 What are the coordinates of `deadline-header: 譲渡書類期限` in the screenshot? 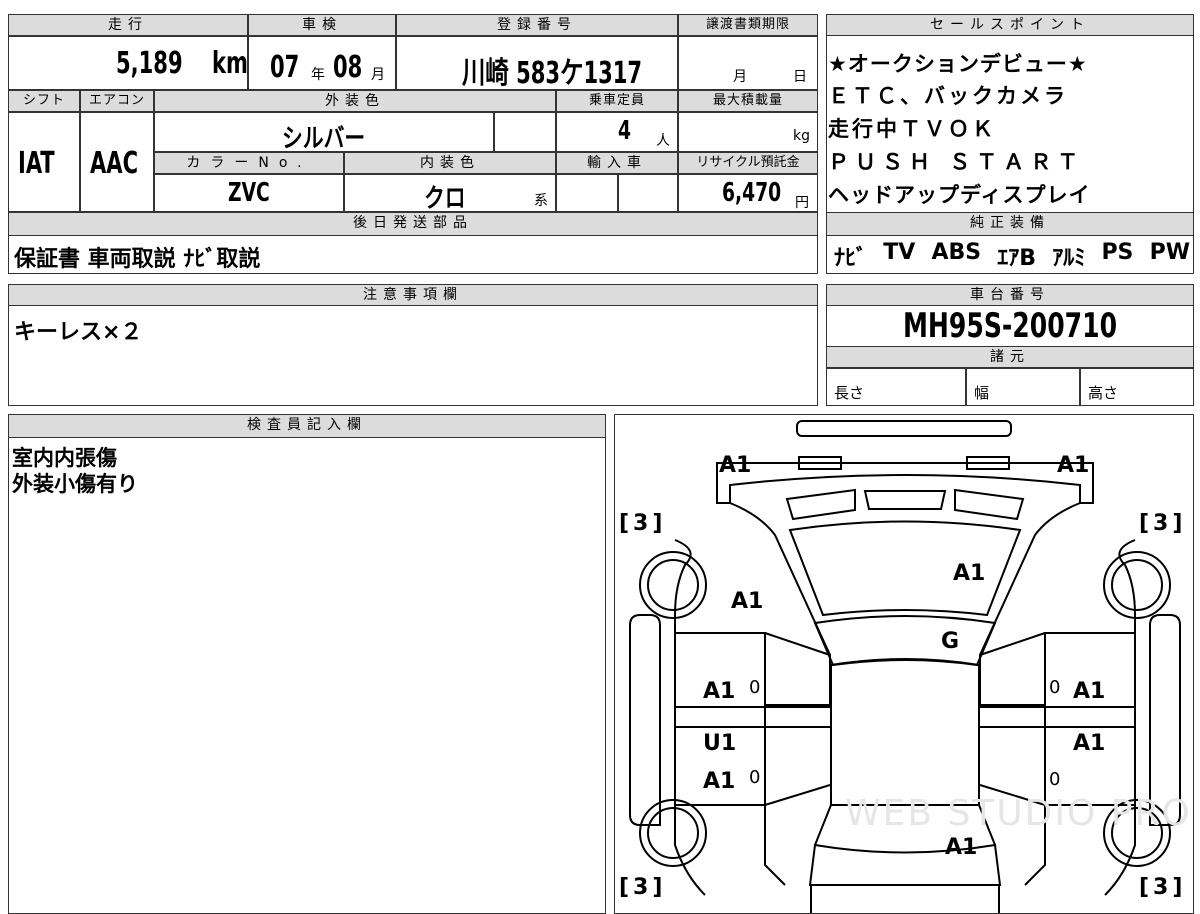 It's located at (748, 25).